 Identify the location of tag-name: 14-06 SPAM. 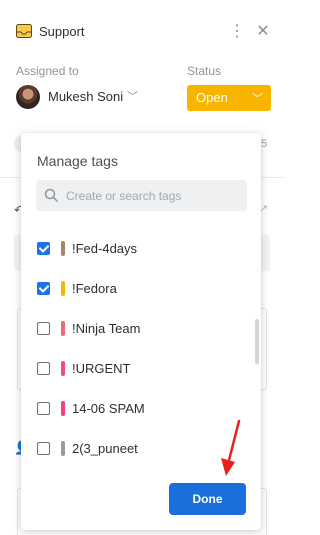
(108, 408).